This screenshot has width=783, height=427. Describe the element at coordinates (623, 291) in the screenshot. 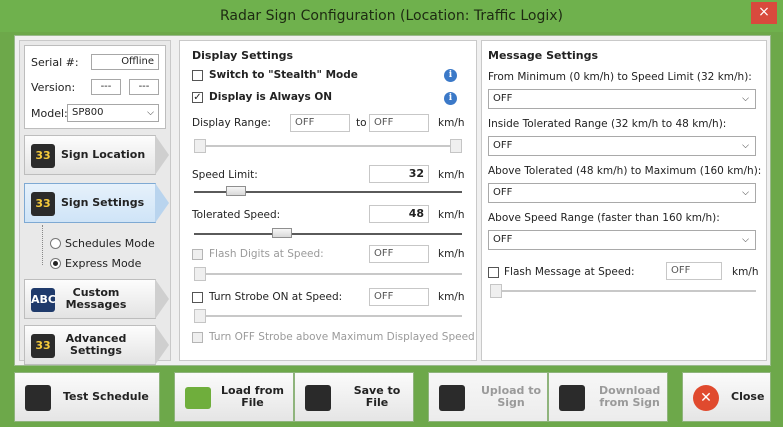

I see `flash-message-slider-track` at that location.